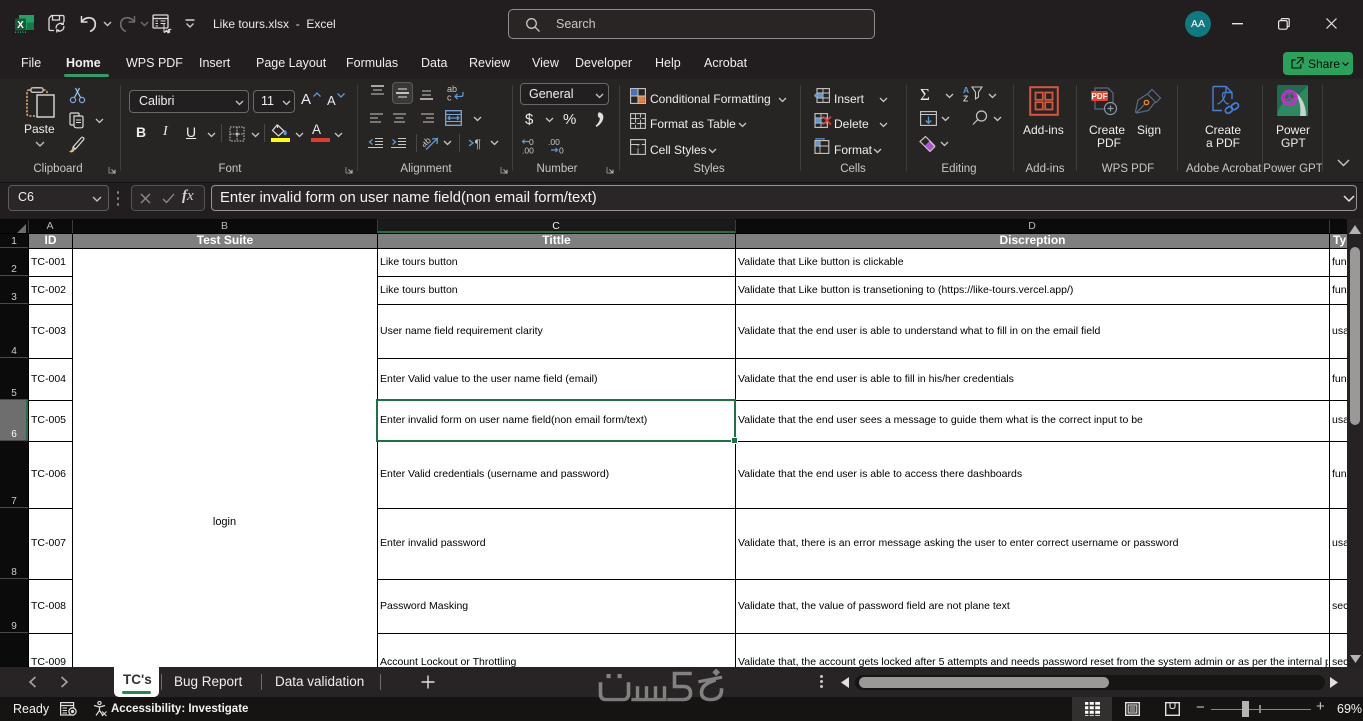  I want to click on svg-text: Z, so click(965, 98).